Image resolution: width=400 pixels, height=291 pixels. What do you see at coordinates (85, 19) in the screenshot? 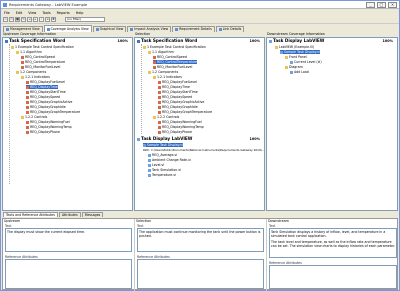
I see `filter-select: (no filter)` at bounding box center [85, 19].